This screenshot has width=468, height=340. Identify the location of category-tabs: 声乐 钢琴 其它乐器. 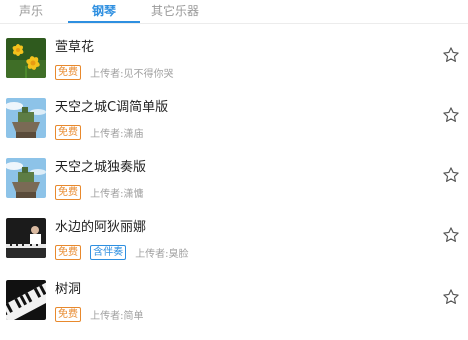
(234, 12).